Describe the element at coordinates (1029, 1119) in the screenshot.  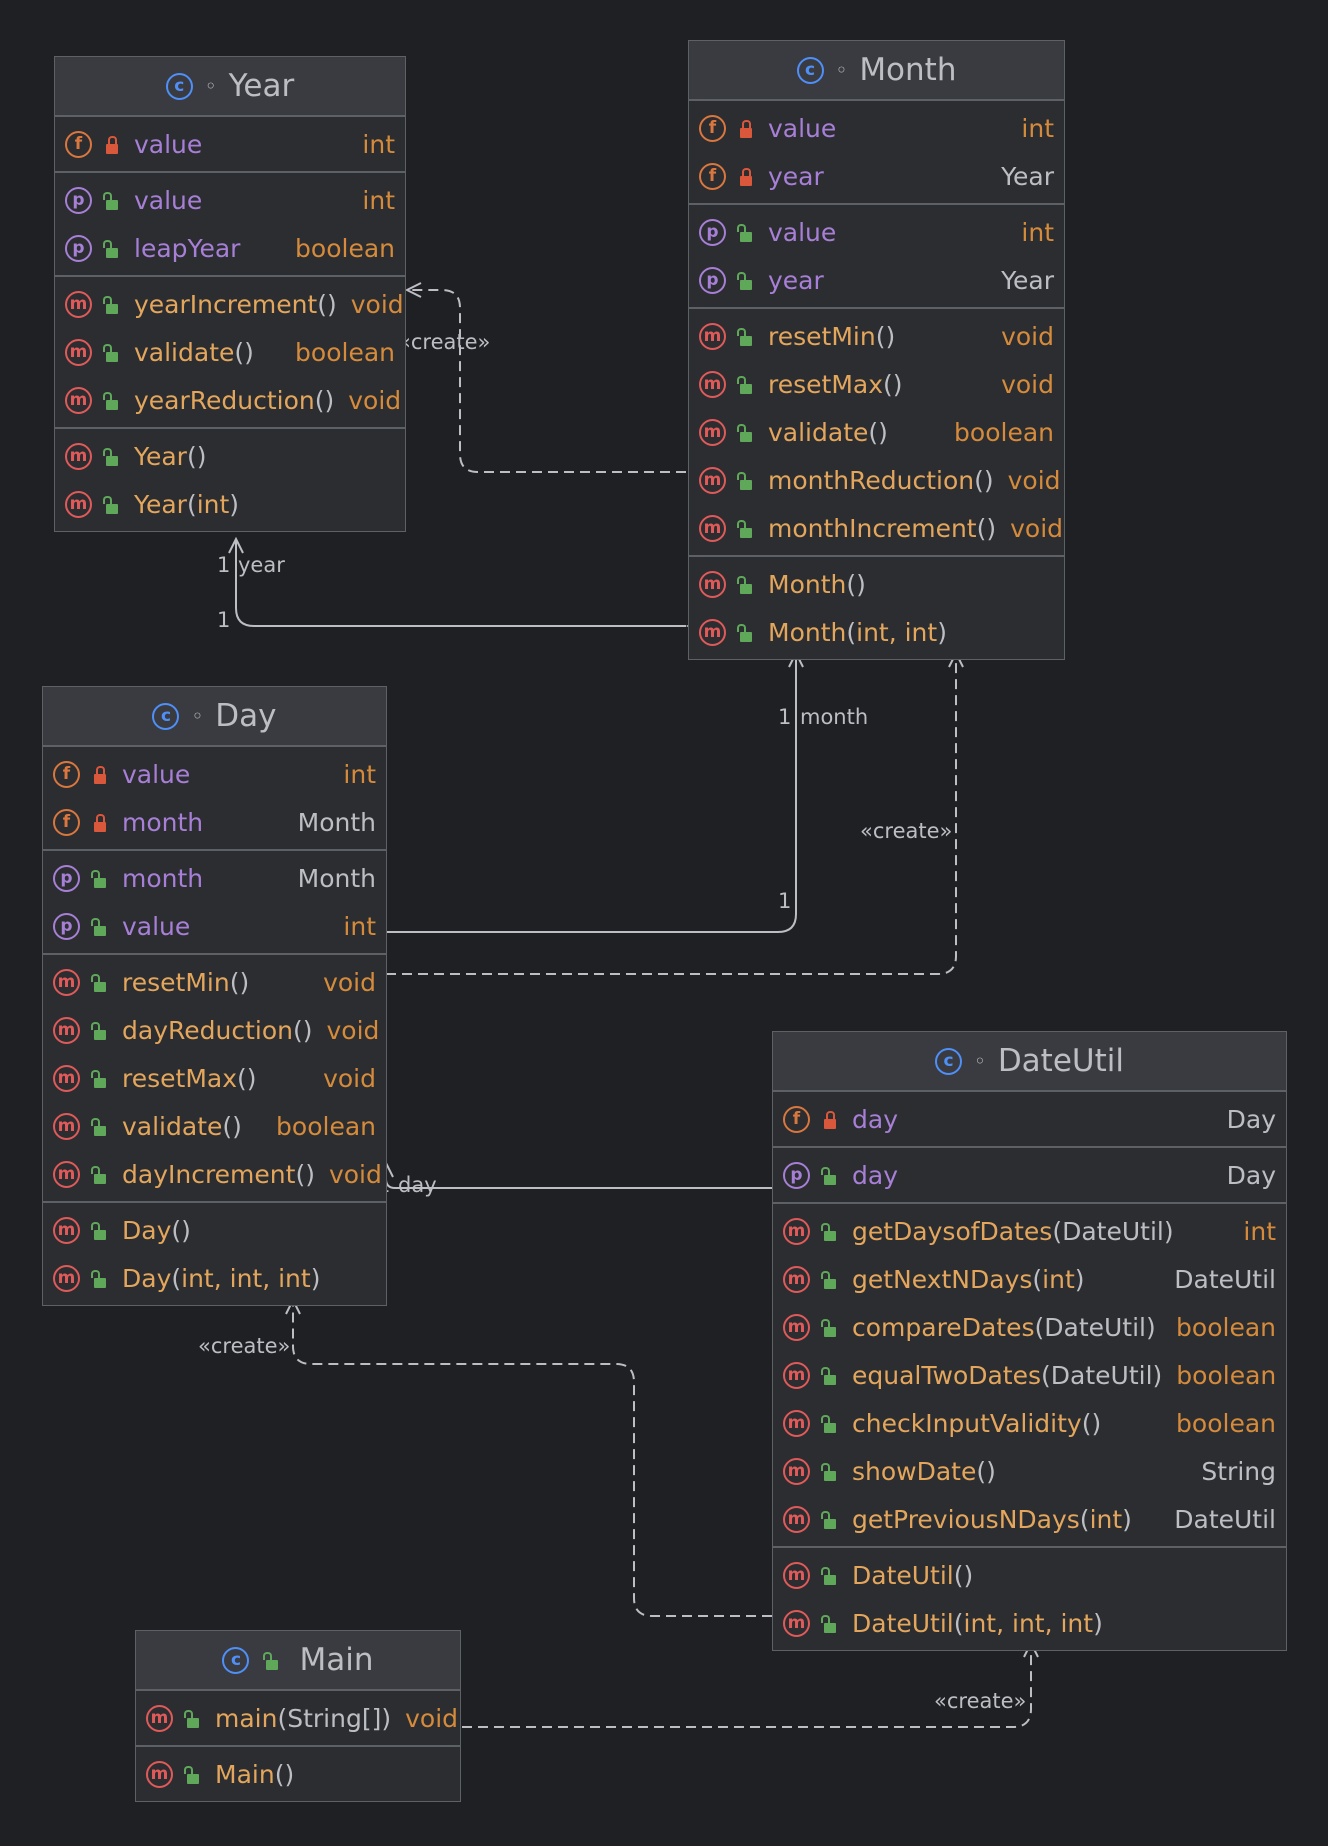
I see `field-row: f day Day` at that location.